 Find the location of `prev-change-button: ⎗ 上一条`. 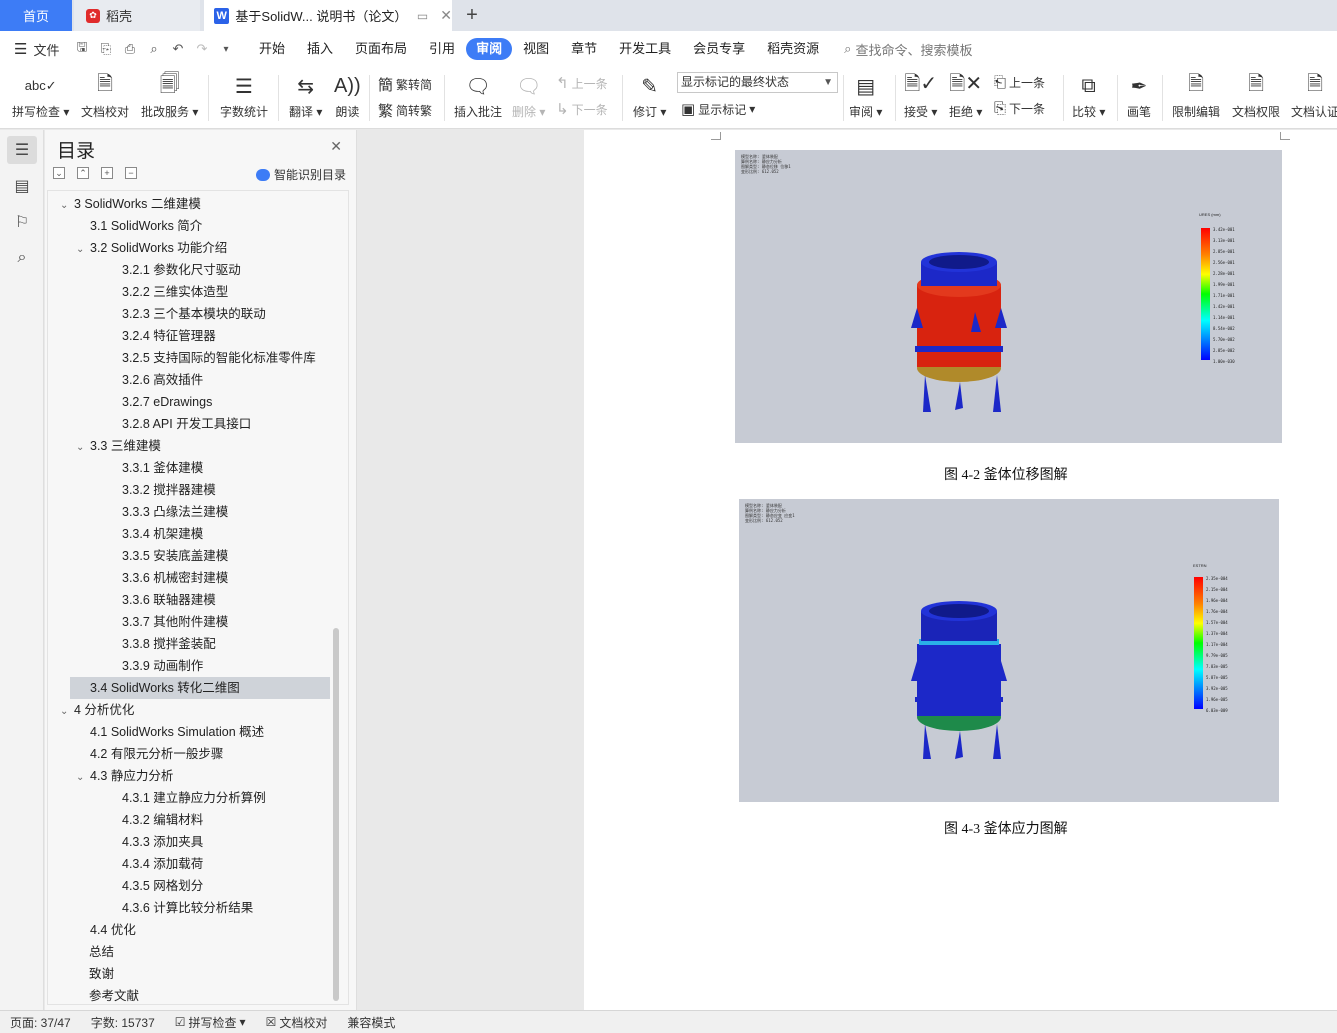

prev-change-button: ⎗ 上一条 is located at coordinates (1019, 82).